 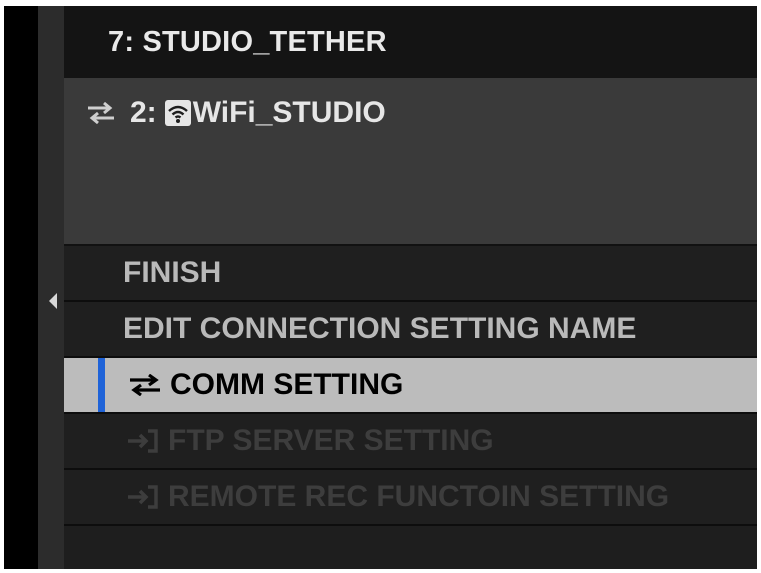 What do you see at coordinates (287, 384) in the screenshot?
I see `menu-item-label: COMM SETTING` at bounding box center [287, 384].